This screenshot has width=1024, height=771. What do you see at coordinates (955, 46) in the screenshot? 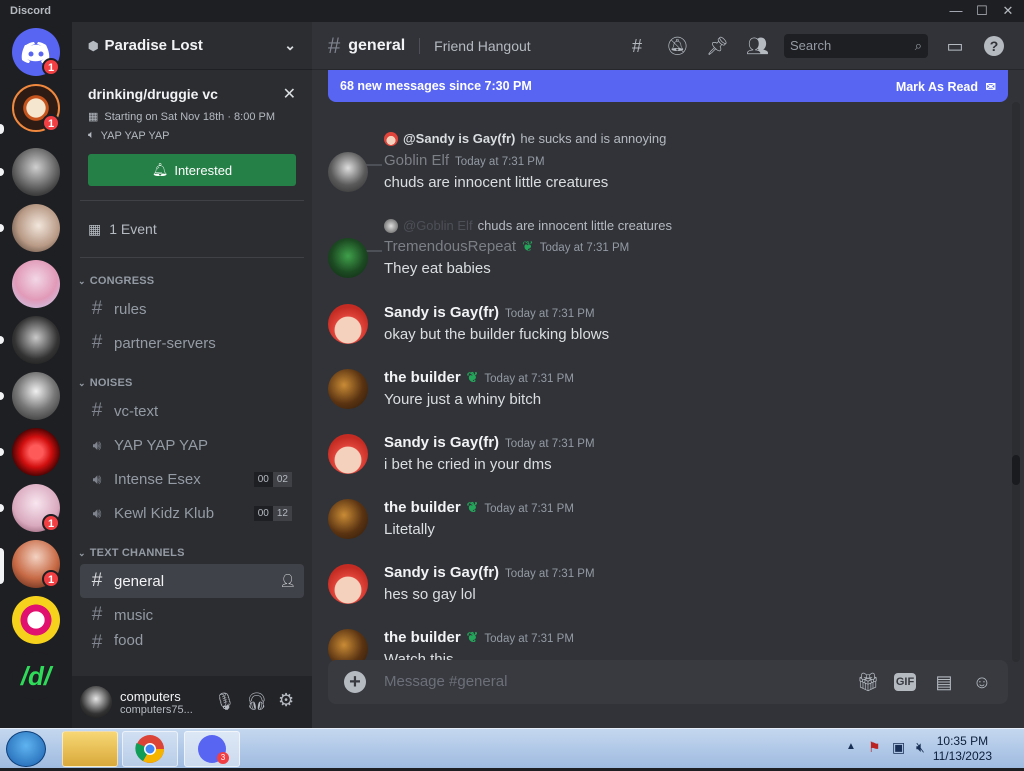
I see `inbox-icon: ▭` at bounding box center [955, 46].